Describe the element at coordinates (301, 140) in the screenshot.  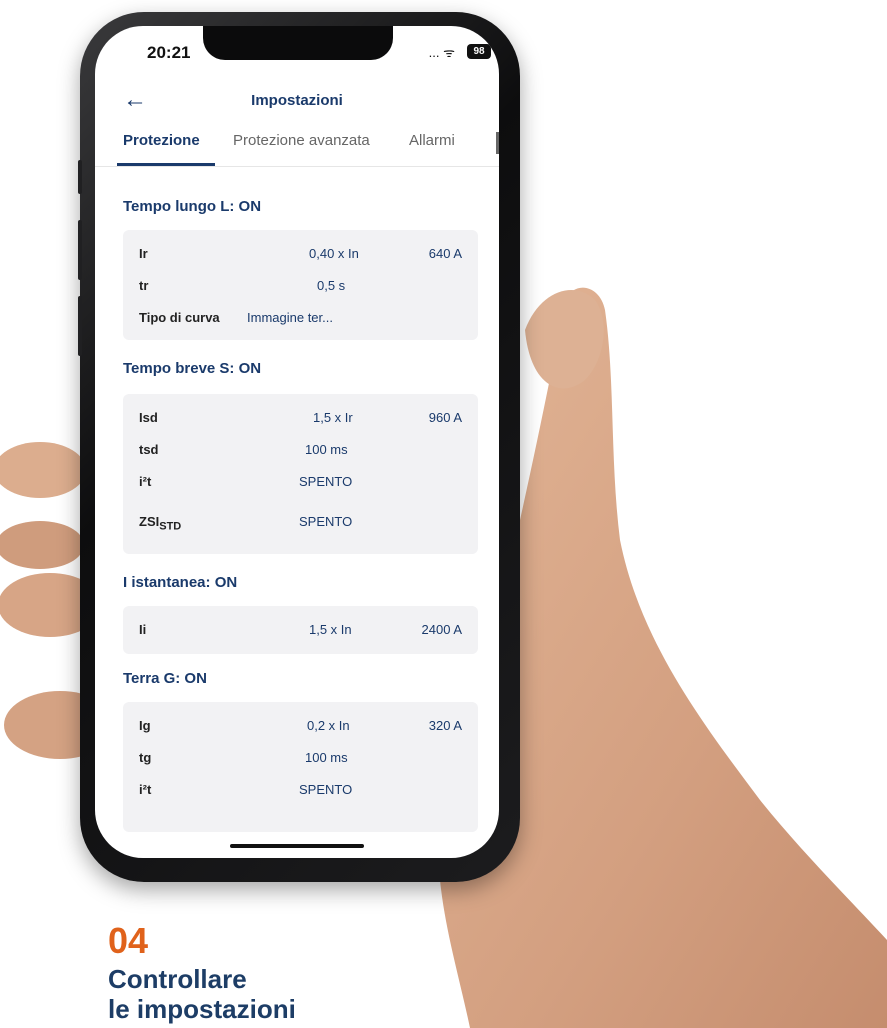
I see `tab-protezione-avanzata: Protezione avanzata` at that location.